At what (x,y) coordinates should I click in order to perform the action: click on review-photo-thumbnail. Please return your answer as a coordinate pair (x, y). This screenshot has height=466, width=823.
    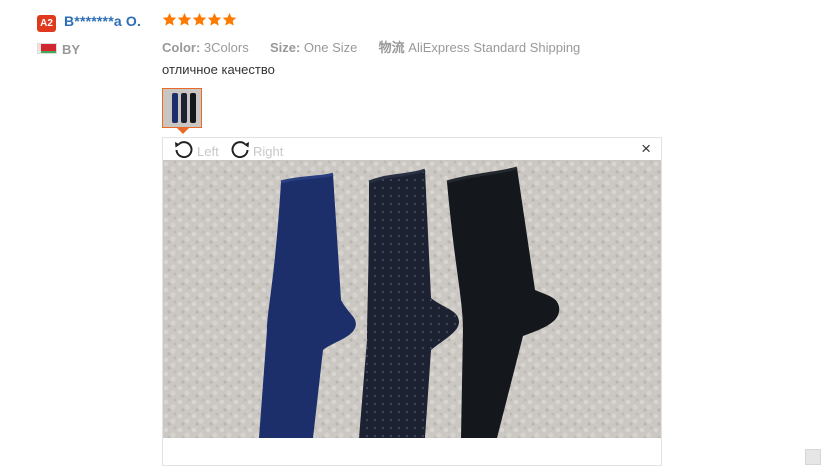
    Looking at the image, I should click on (182, 108).